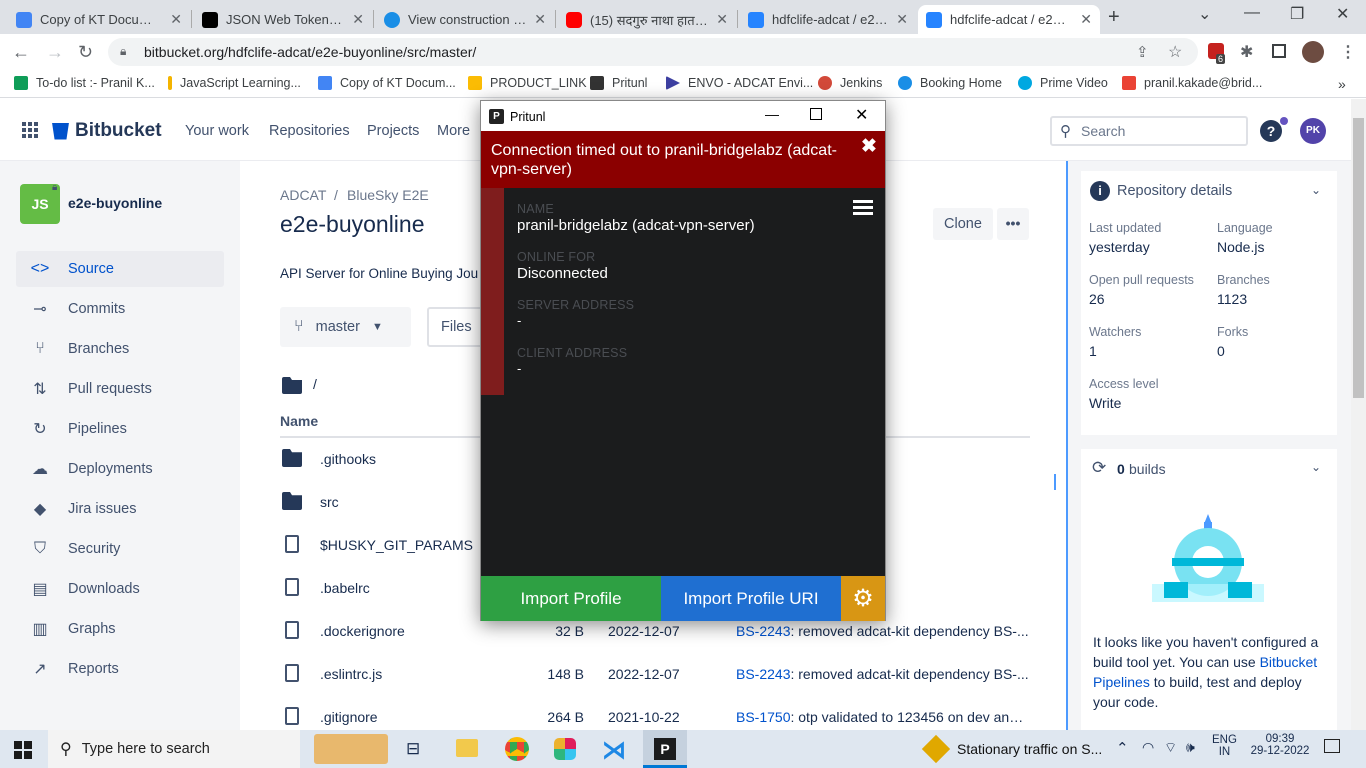 The height and width of the screenshot is (768, 1366). Describe the element at coordinates (115, 203) in the screenshot. I see `repo-name: e2e-buyonline` at that location.